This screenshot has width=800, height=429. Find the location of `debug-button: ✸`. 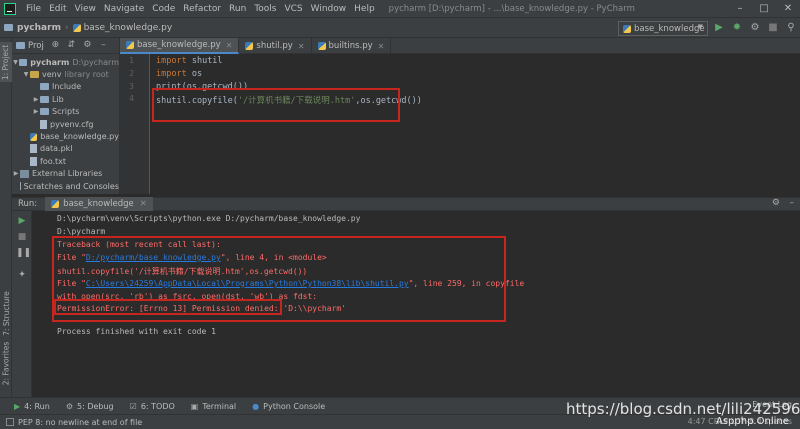

debug-button: ✸ is located at coordinates (737, 28).